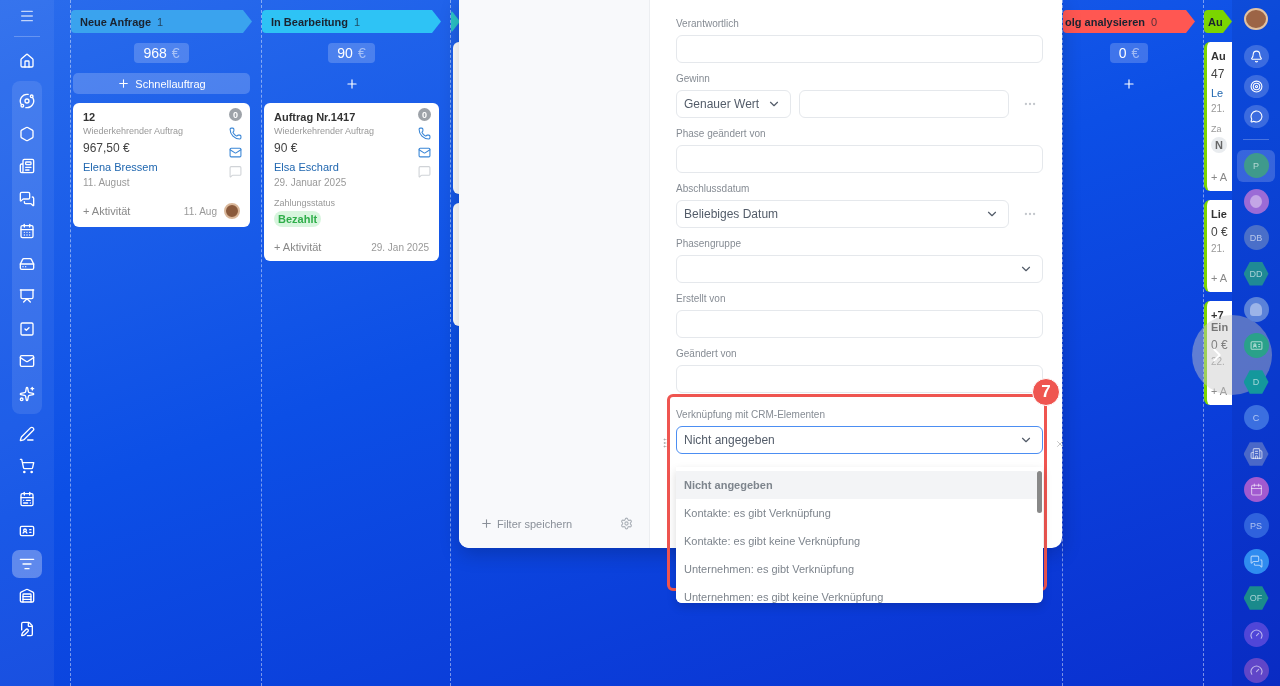 The width and height of the screenshot is (1280, 686). Describe the element at coordinates (107, 148) in the screenshot. I see `card-amount: 967,50 €` at that location.